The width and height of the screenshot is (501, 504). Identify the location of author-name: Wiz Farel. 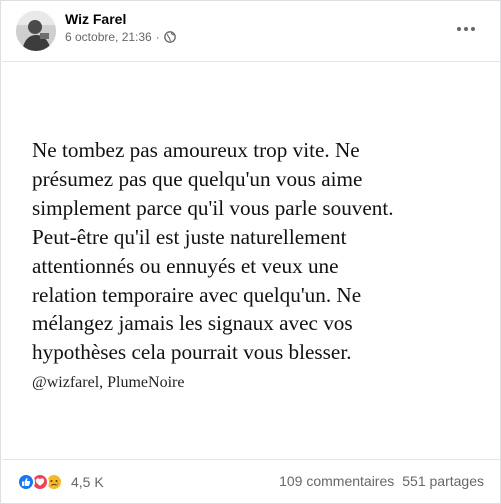
(95, 19).